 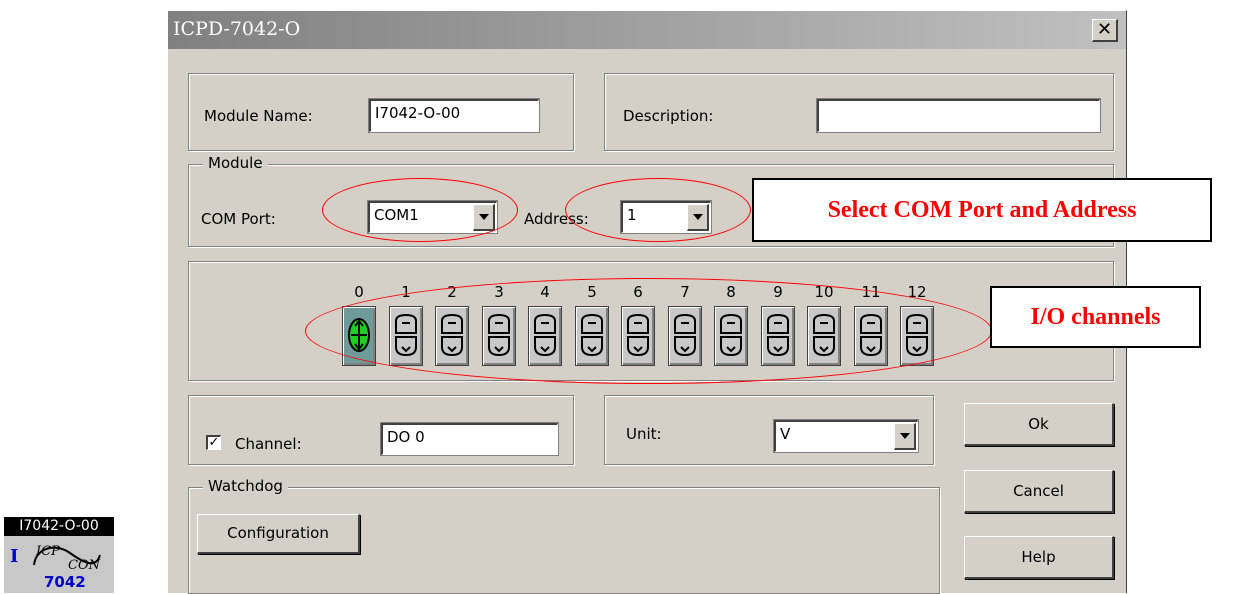 What do you see at coordinates (454, 115) in the screenshot?
I see `module-name-field: I7042-O-00` at bounding box center [454, 115].